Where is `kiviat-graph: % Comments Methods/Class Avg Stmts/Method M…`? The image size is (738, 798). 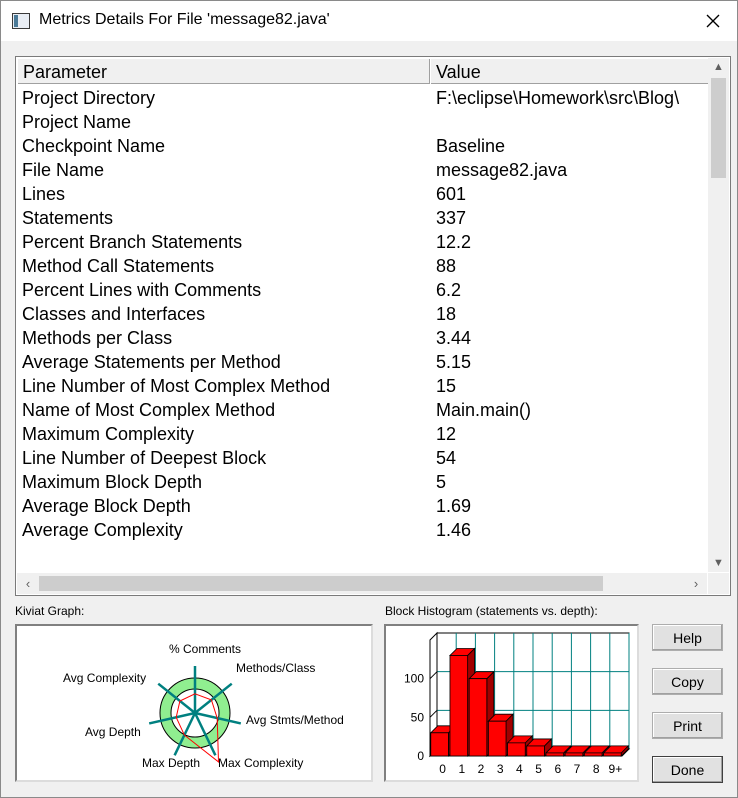
kiviat-graph: % Comments Methods/Class Avg Stmts/Method M… is located at coordinates (194, 703).